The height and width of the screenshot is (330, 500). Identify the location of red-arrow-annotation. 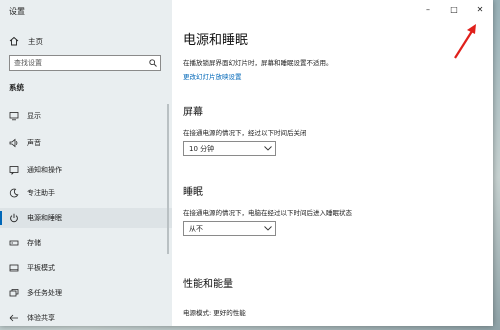
(465, 41).